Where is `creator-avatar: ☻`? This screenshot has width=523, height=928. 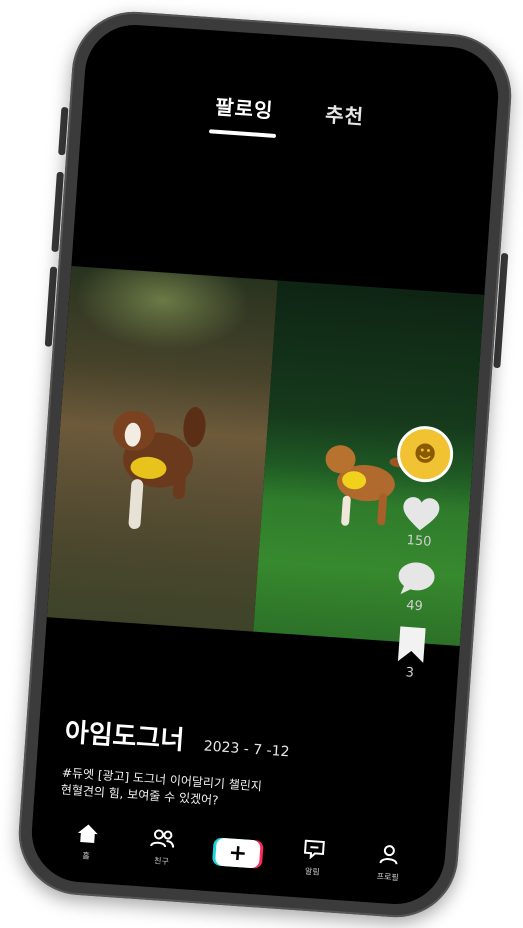 creator-avatar: ☻ is located at coordinates (425, 454).